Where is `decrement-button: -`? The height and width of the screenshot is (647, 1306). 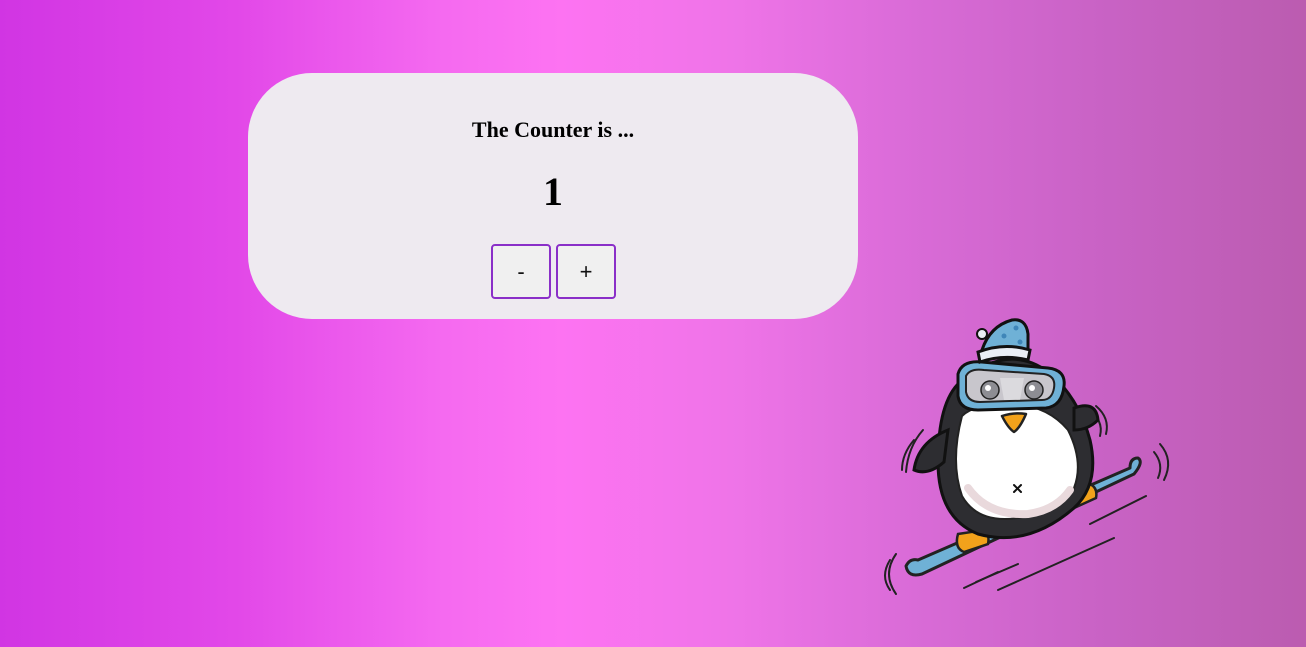
decrement-button: - is located at coordinates (521, 271).